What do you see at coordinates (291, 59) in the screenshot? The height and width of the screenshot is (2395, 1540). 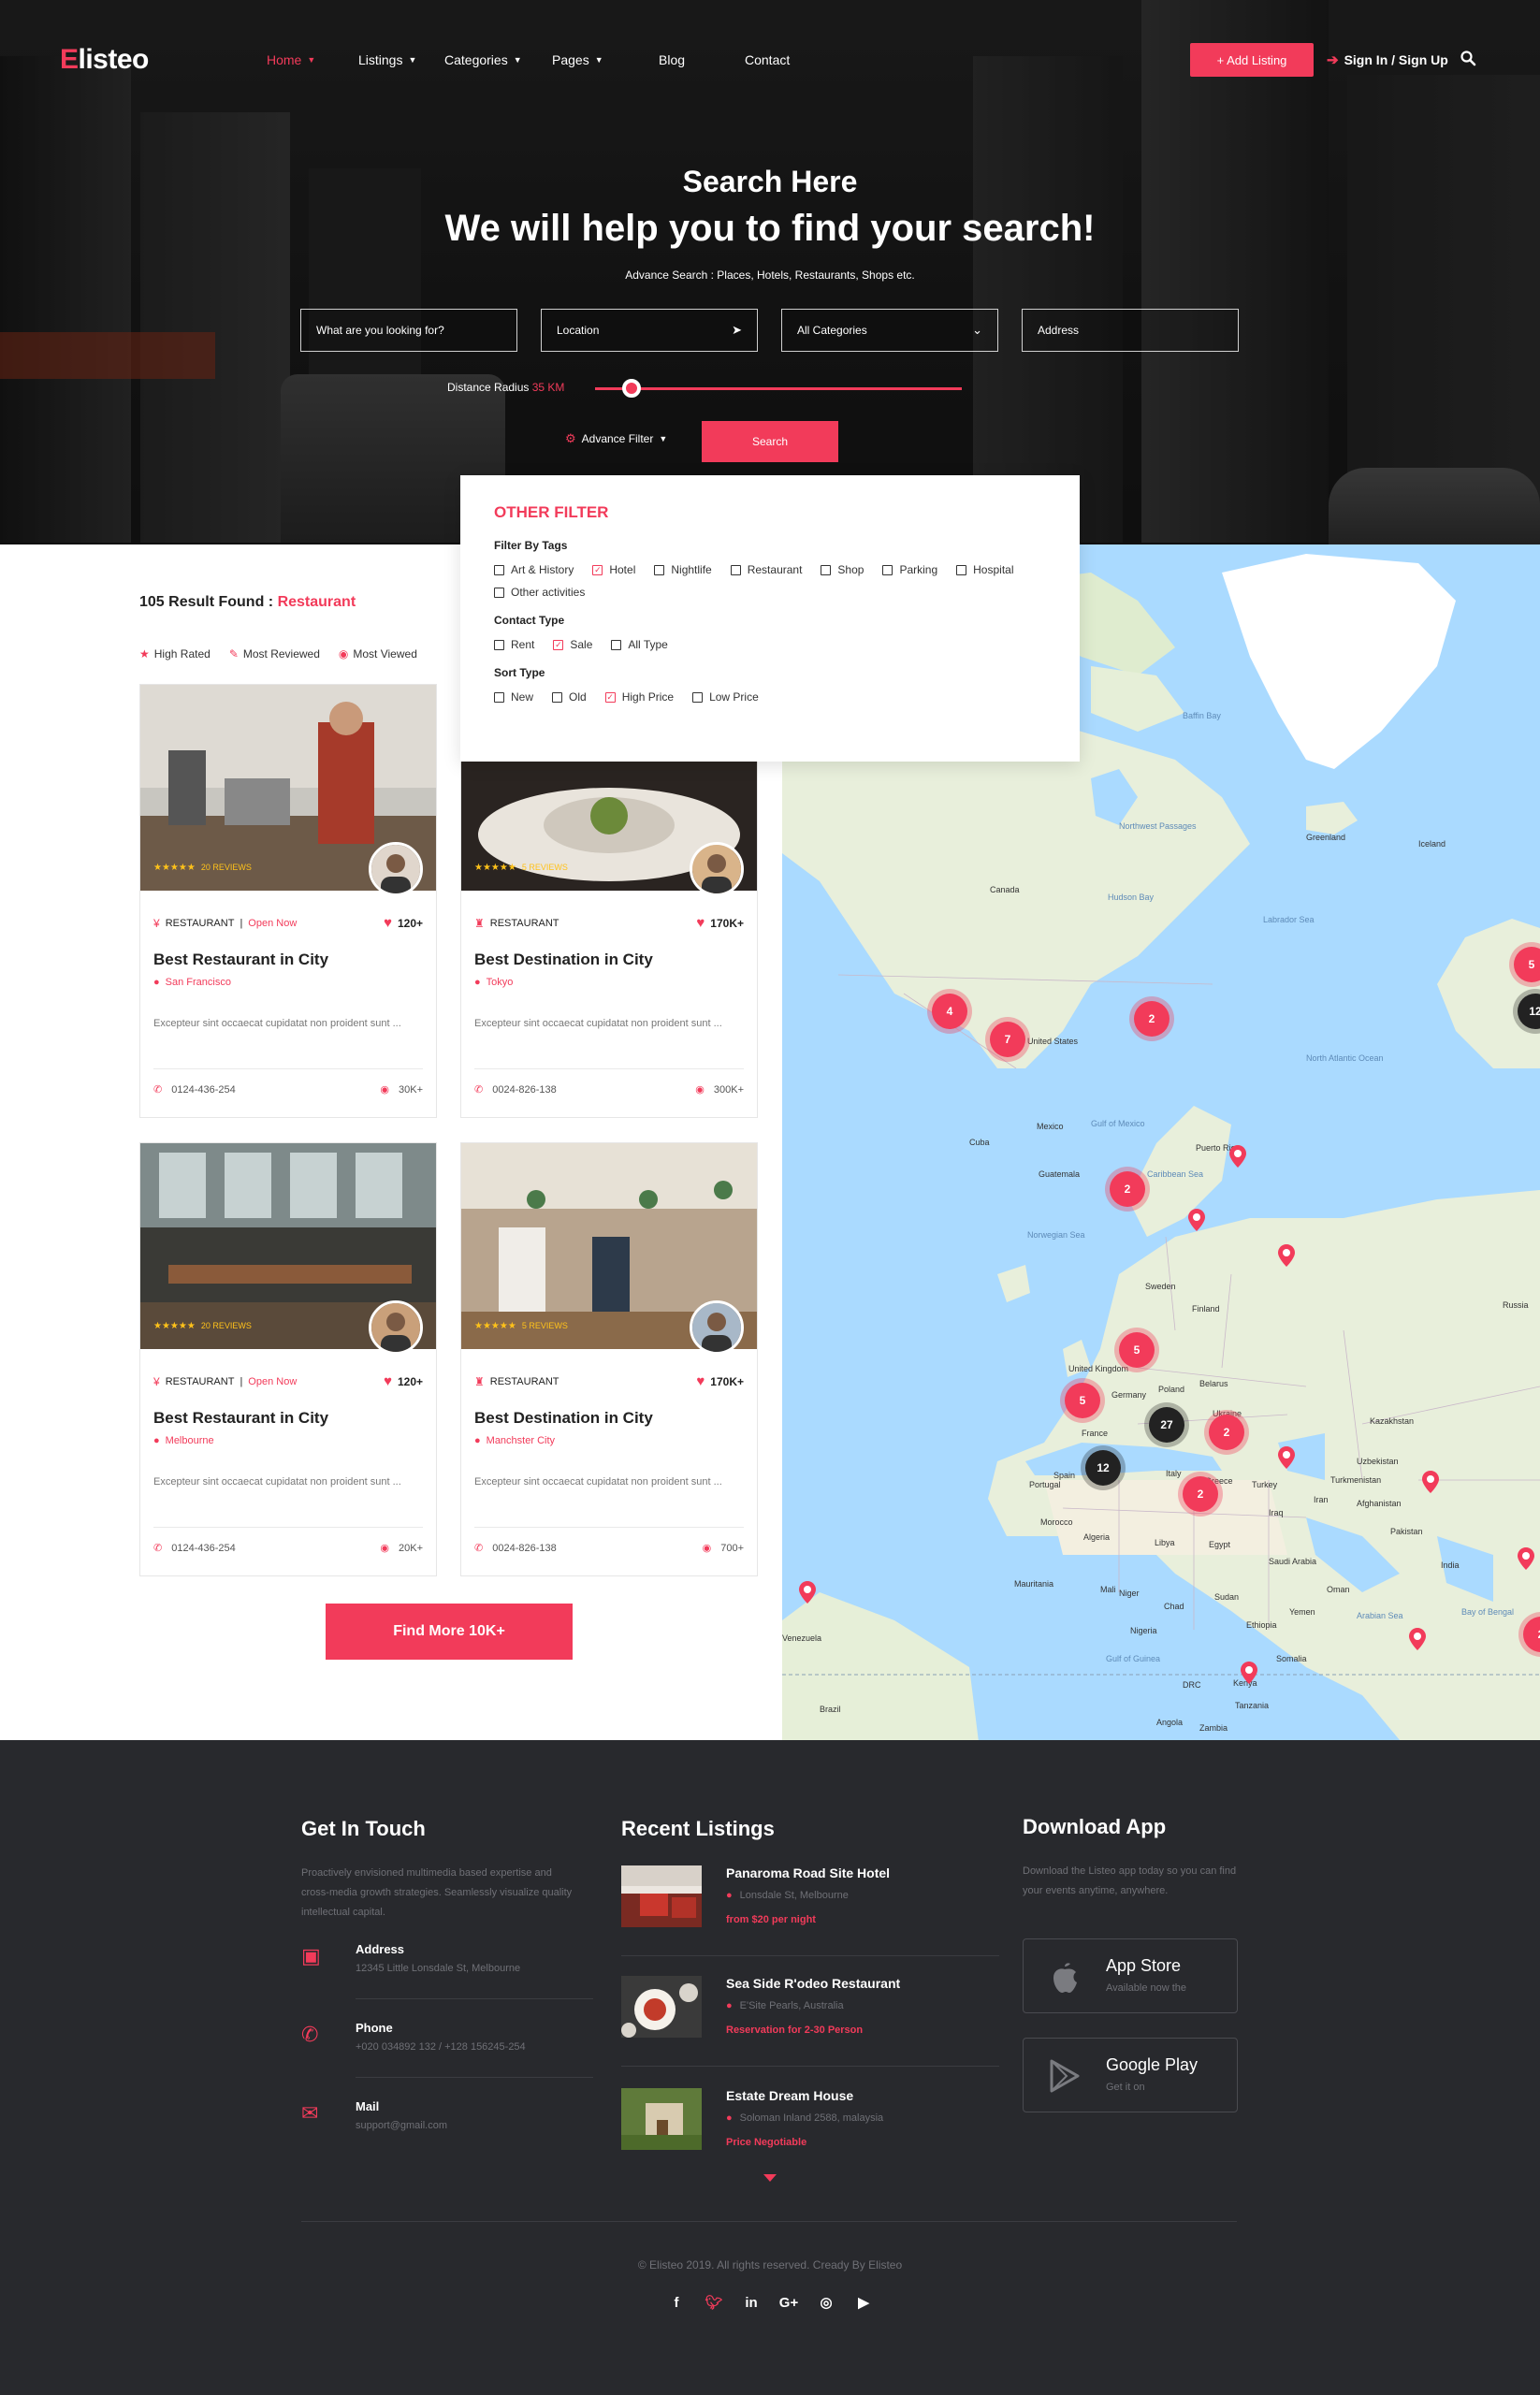 I see `nav-item-home: Home ▼` at bounding box center [291, 59].